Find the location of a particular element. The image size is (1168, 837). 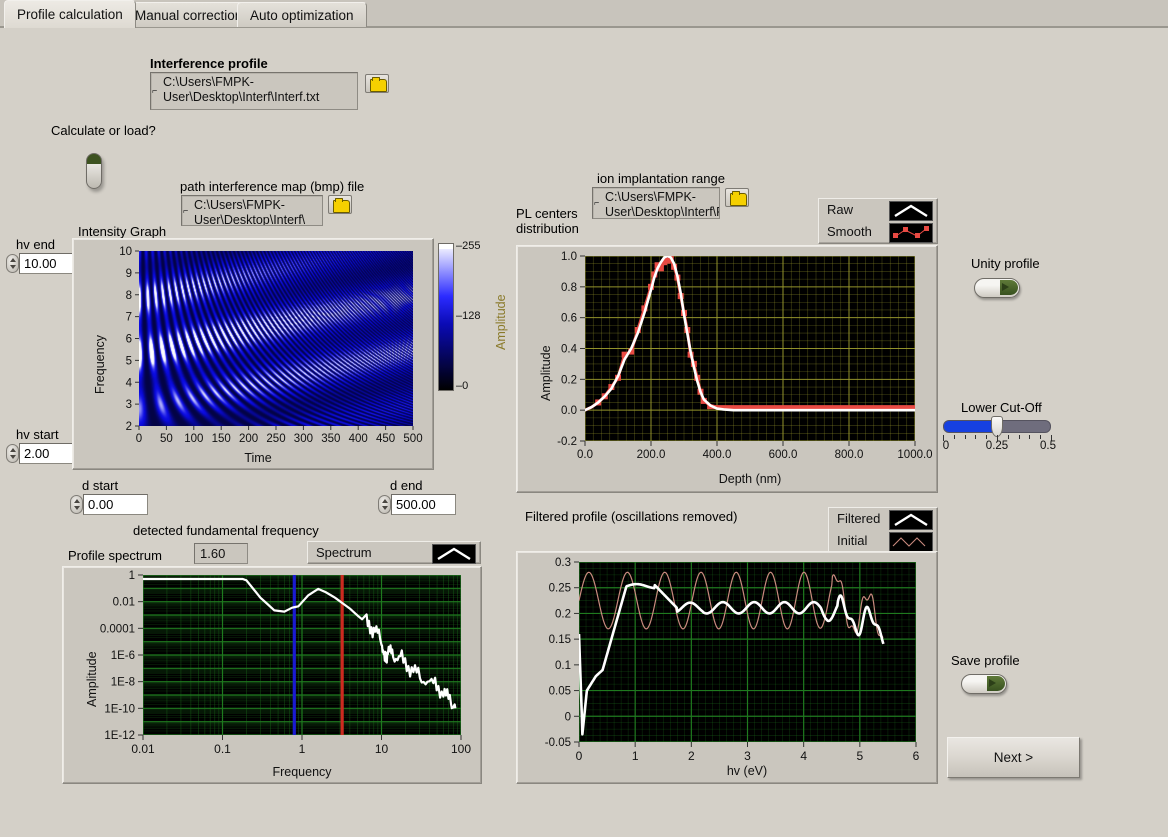

unity-profile-label: Unity profile is located at coordinates (1005, 263).